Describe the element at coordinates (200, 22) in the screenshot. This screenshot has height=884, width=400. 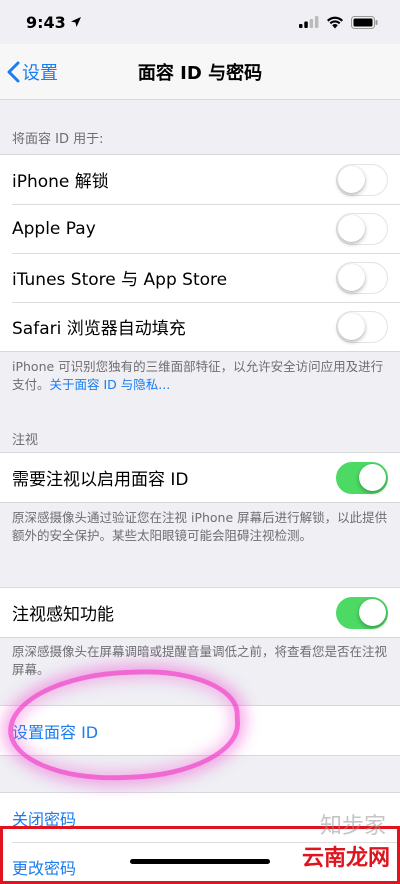
I see `status-bar: 9:43` at that location.